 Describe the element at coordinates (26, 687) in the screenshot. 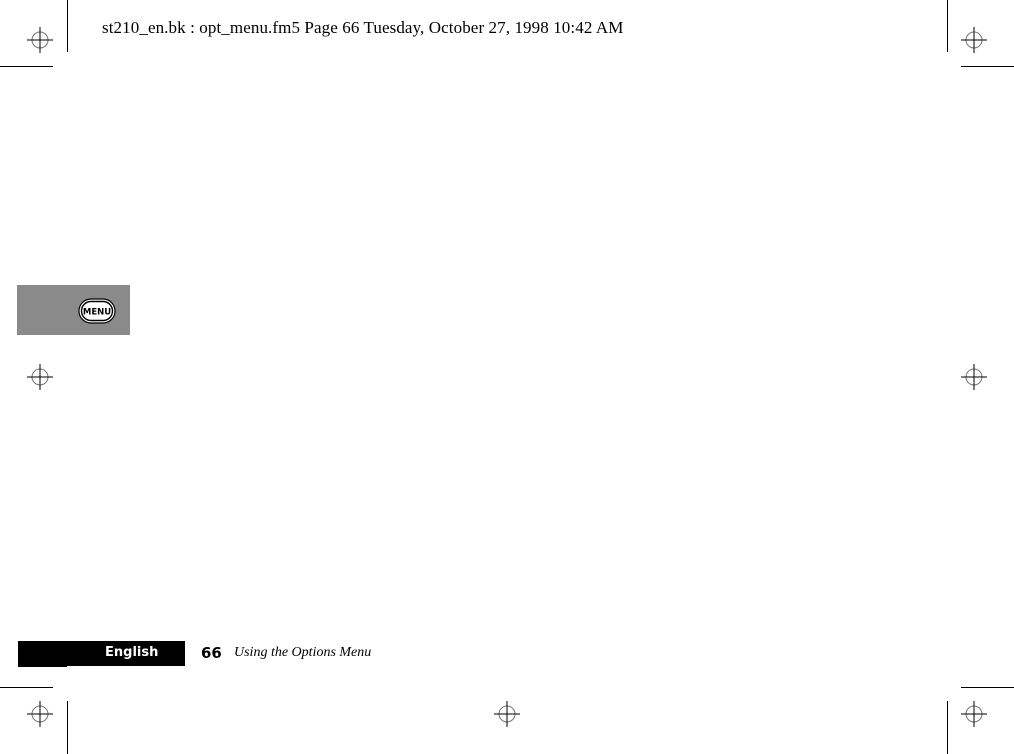

I see `crop-mark-bottom-left-horizontal` at that location.